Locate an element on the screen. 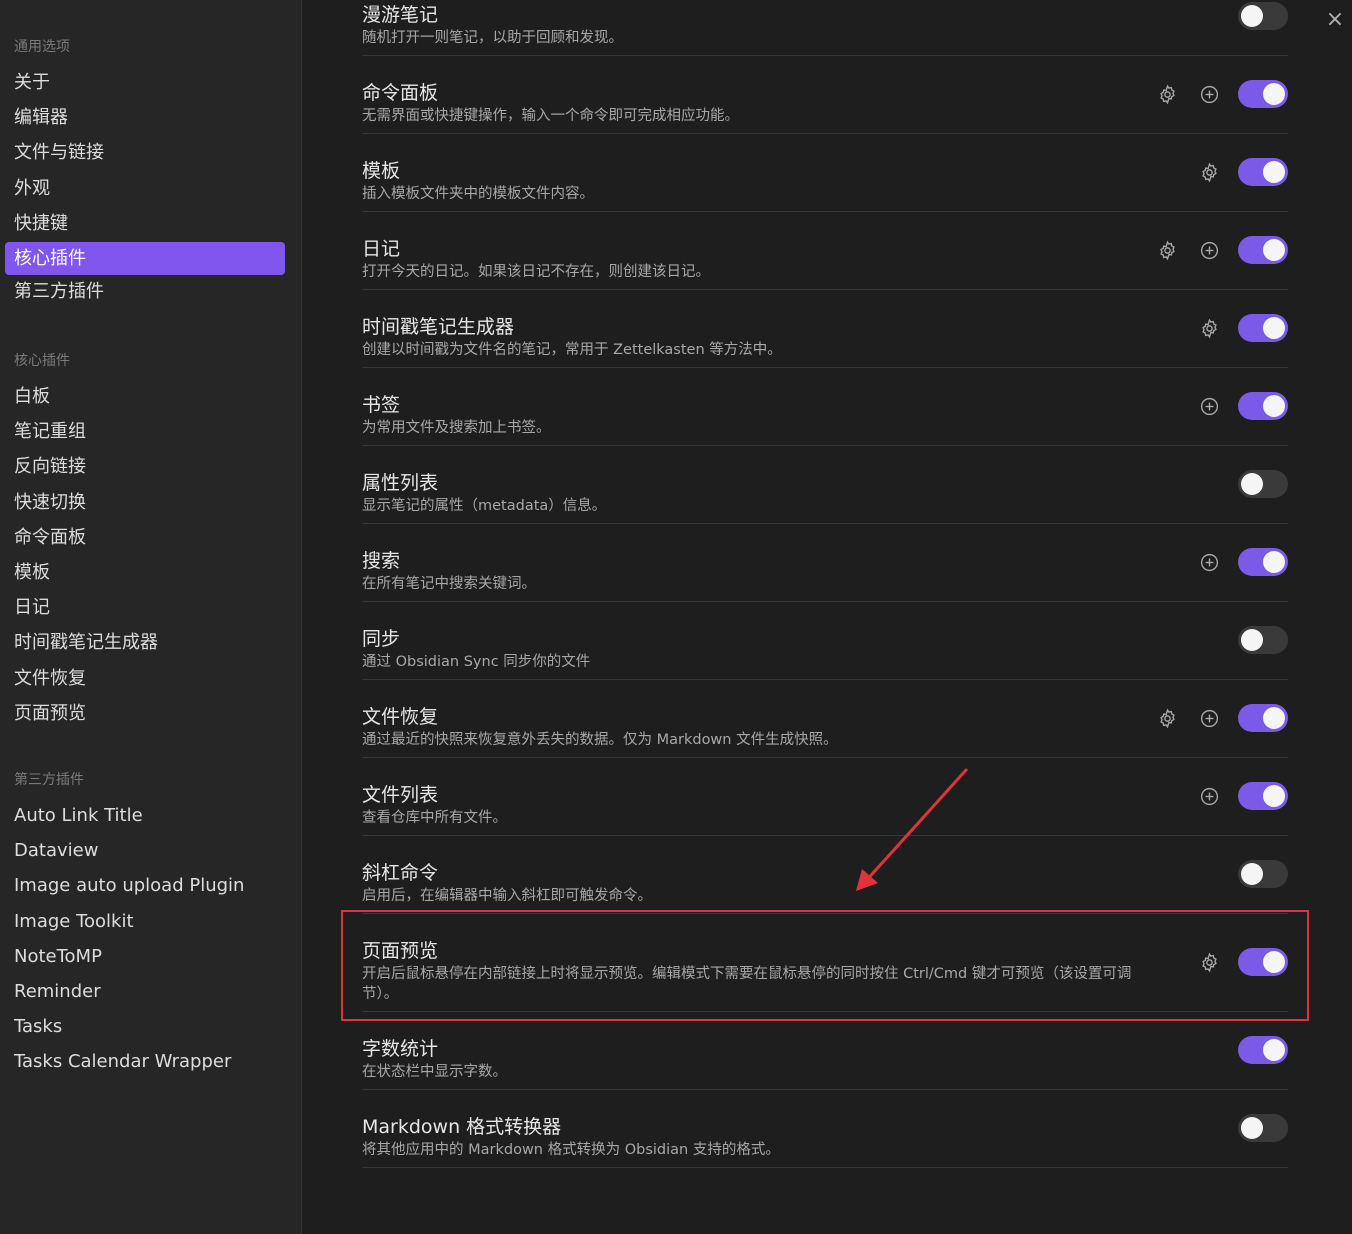 The height and width of the screenshot is (1234, 1352). sidebar-core-item: 反向链接 is located at coordinates (145, 467).